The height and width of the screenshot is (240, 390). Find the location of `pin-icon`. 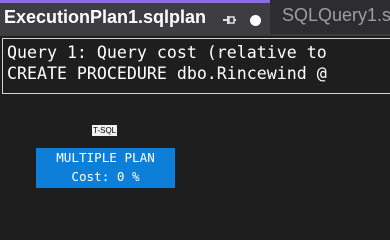

pin-icon is located at coordinates (229, 20).